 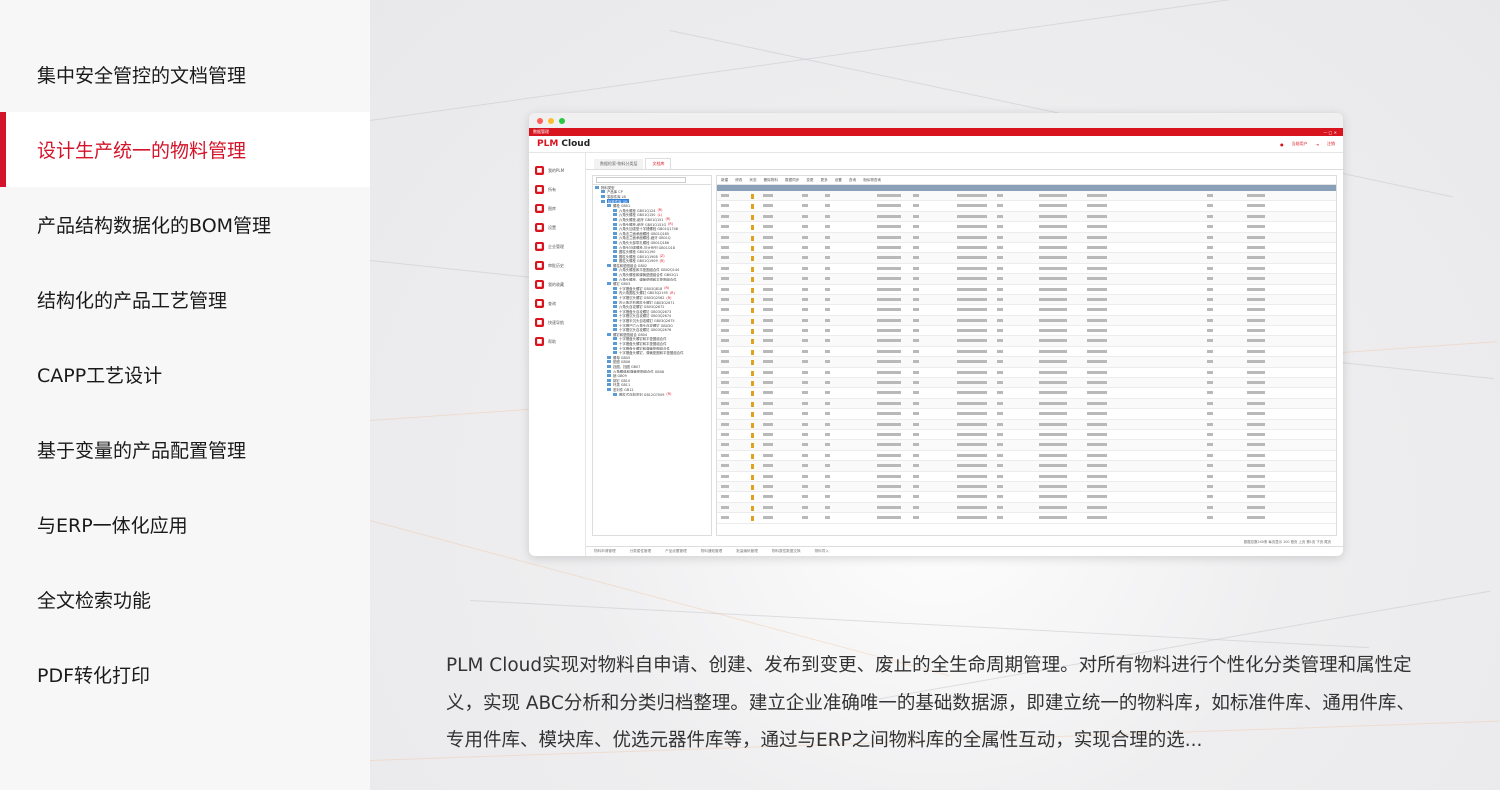 I want to click on grid-toolbar: 新建 修改 状态 删除物料 数据同步 变更 更多 设置 查询 相似物查询, so click(x=1026, y=180).